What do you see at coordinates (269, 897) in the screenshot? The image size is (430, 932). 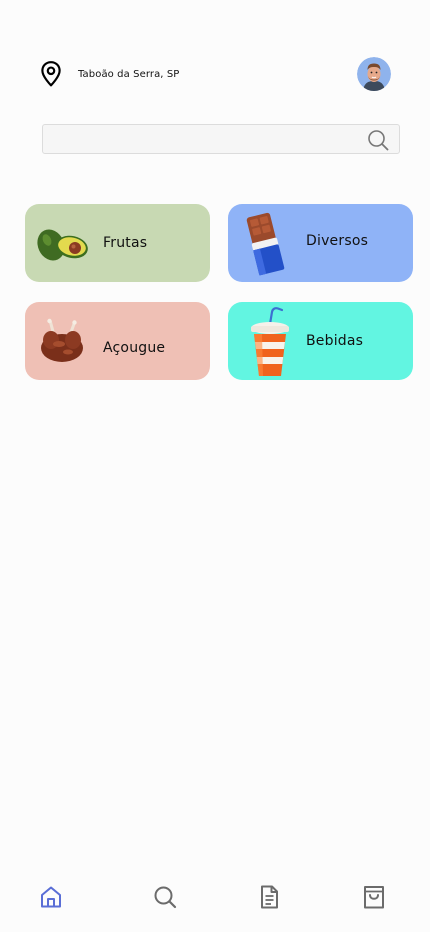 I see `orders-icon` at bounding box center [269, 897].